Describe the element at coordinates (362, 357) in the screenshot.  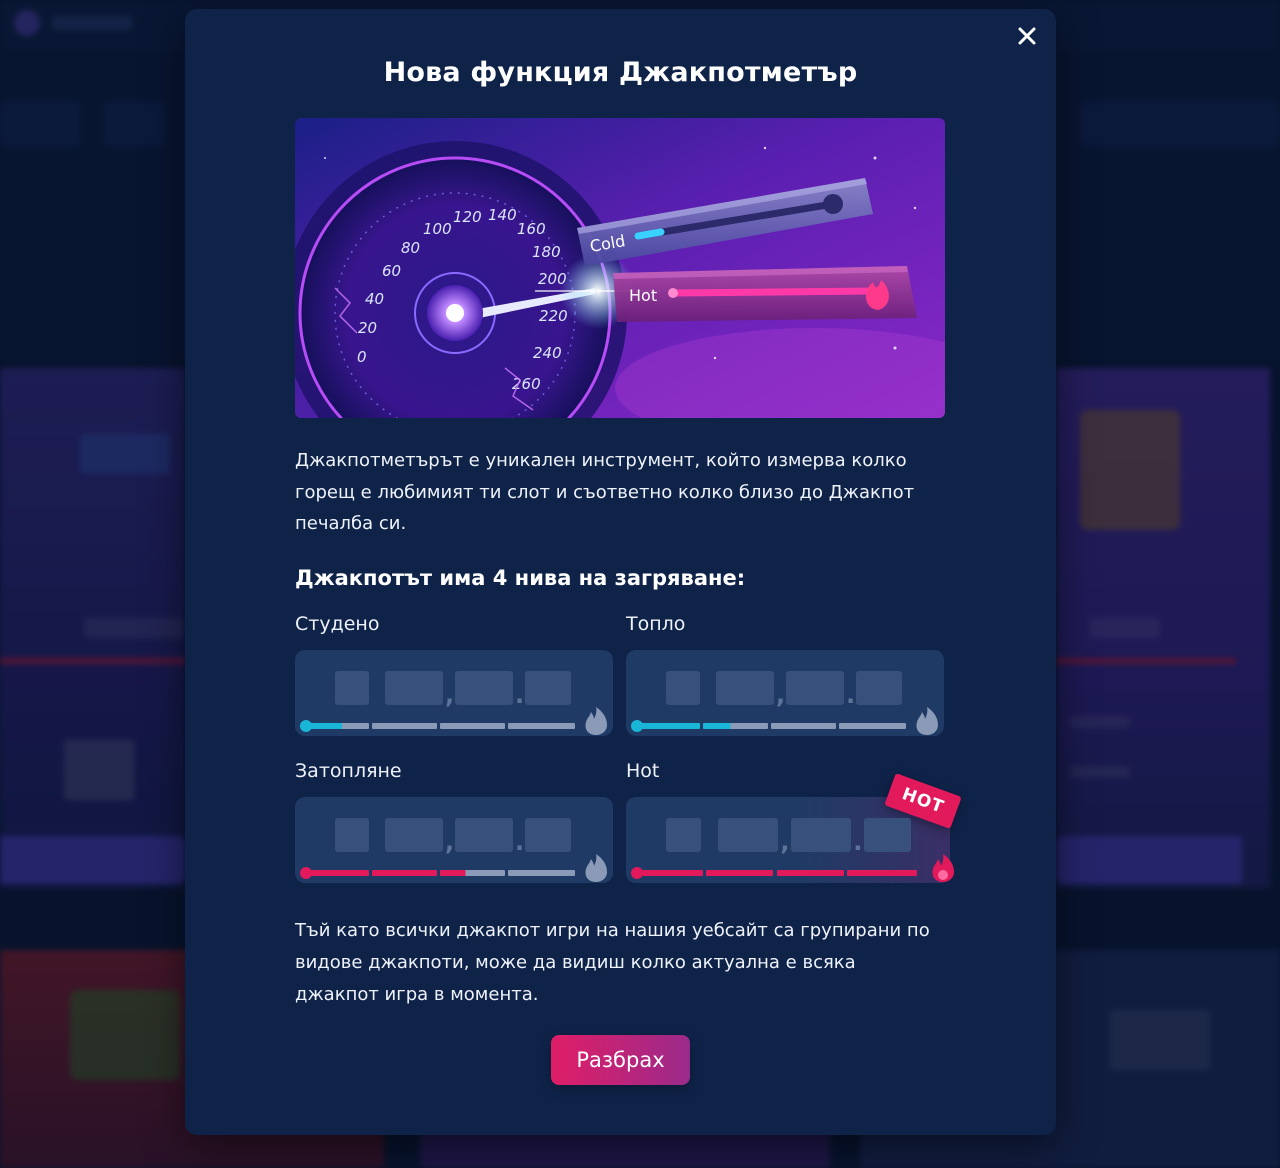
I see `dial-number: 0` at that location.